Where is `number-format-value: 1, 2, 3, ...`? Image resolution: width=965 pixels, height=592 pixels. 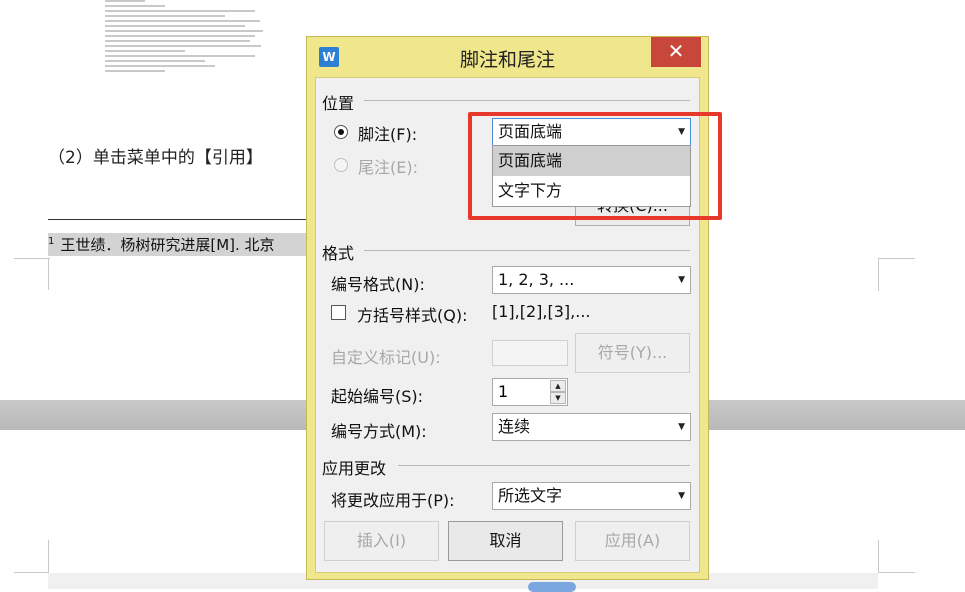 number-format-value: 1, 2, 3, ... is located at coordinates (536, 279).